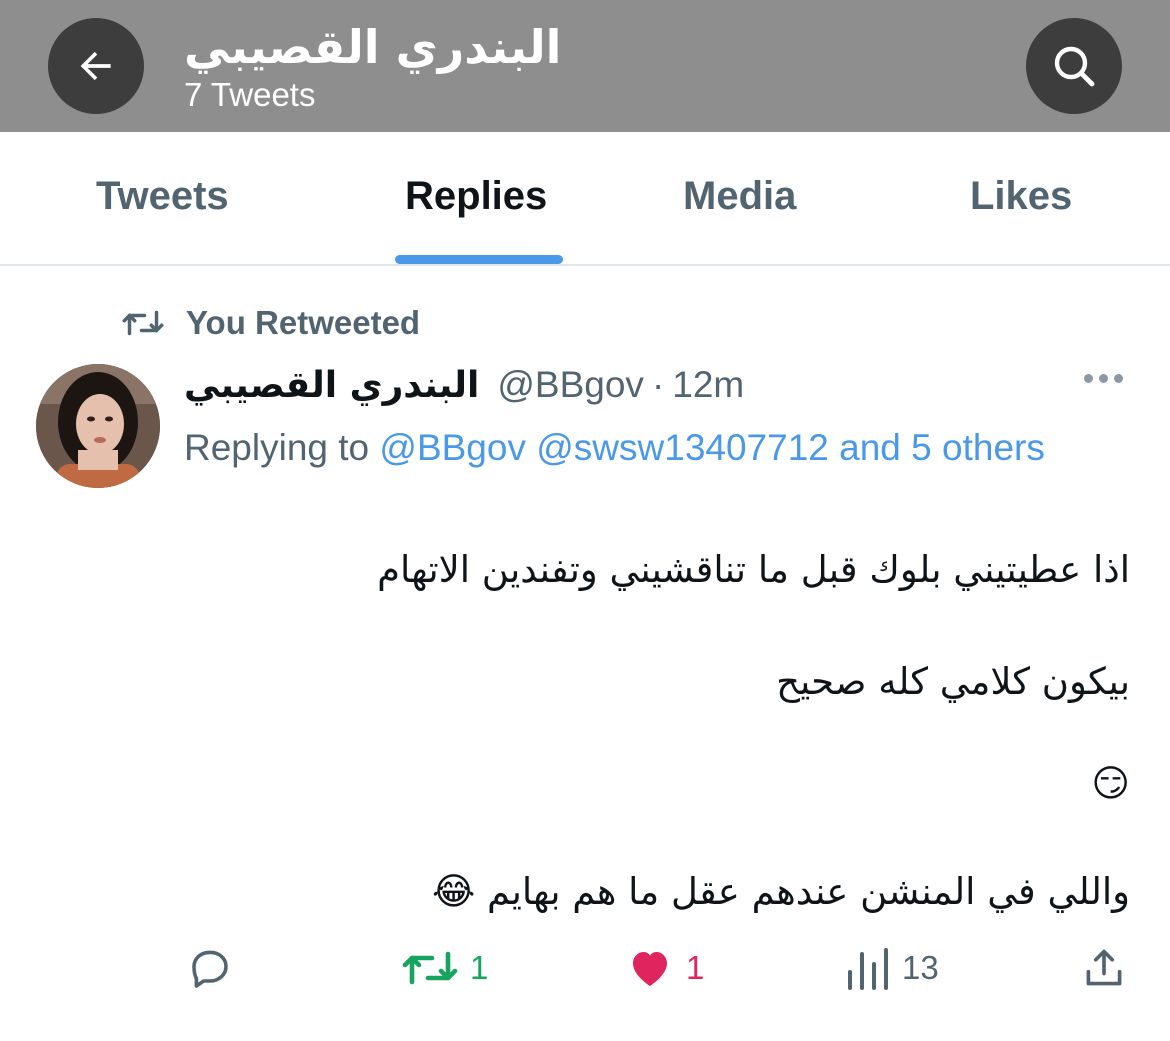 Image resolution: width=1170 pixels, height=1041 pixels. I want to click on search-button, so click(1074, 66).